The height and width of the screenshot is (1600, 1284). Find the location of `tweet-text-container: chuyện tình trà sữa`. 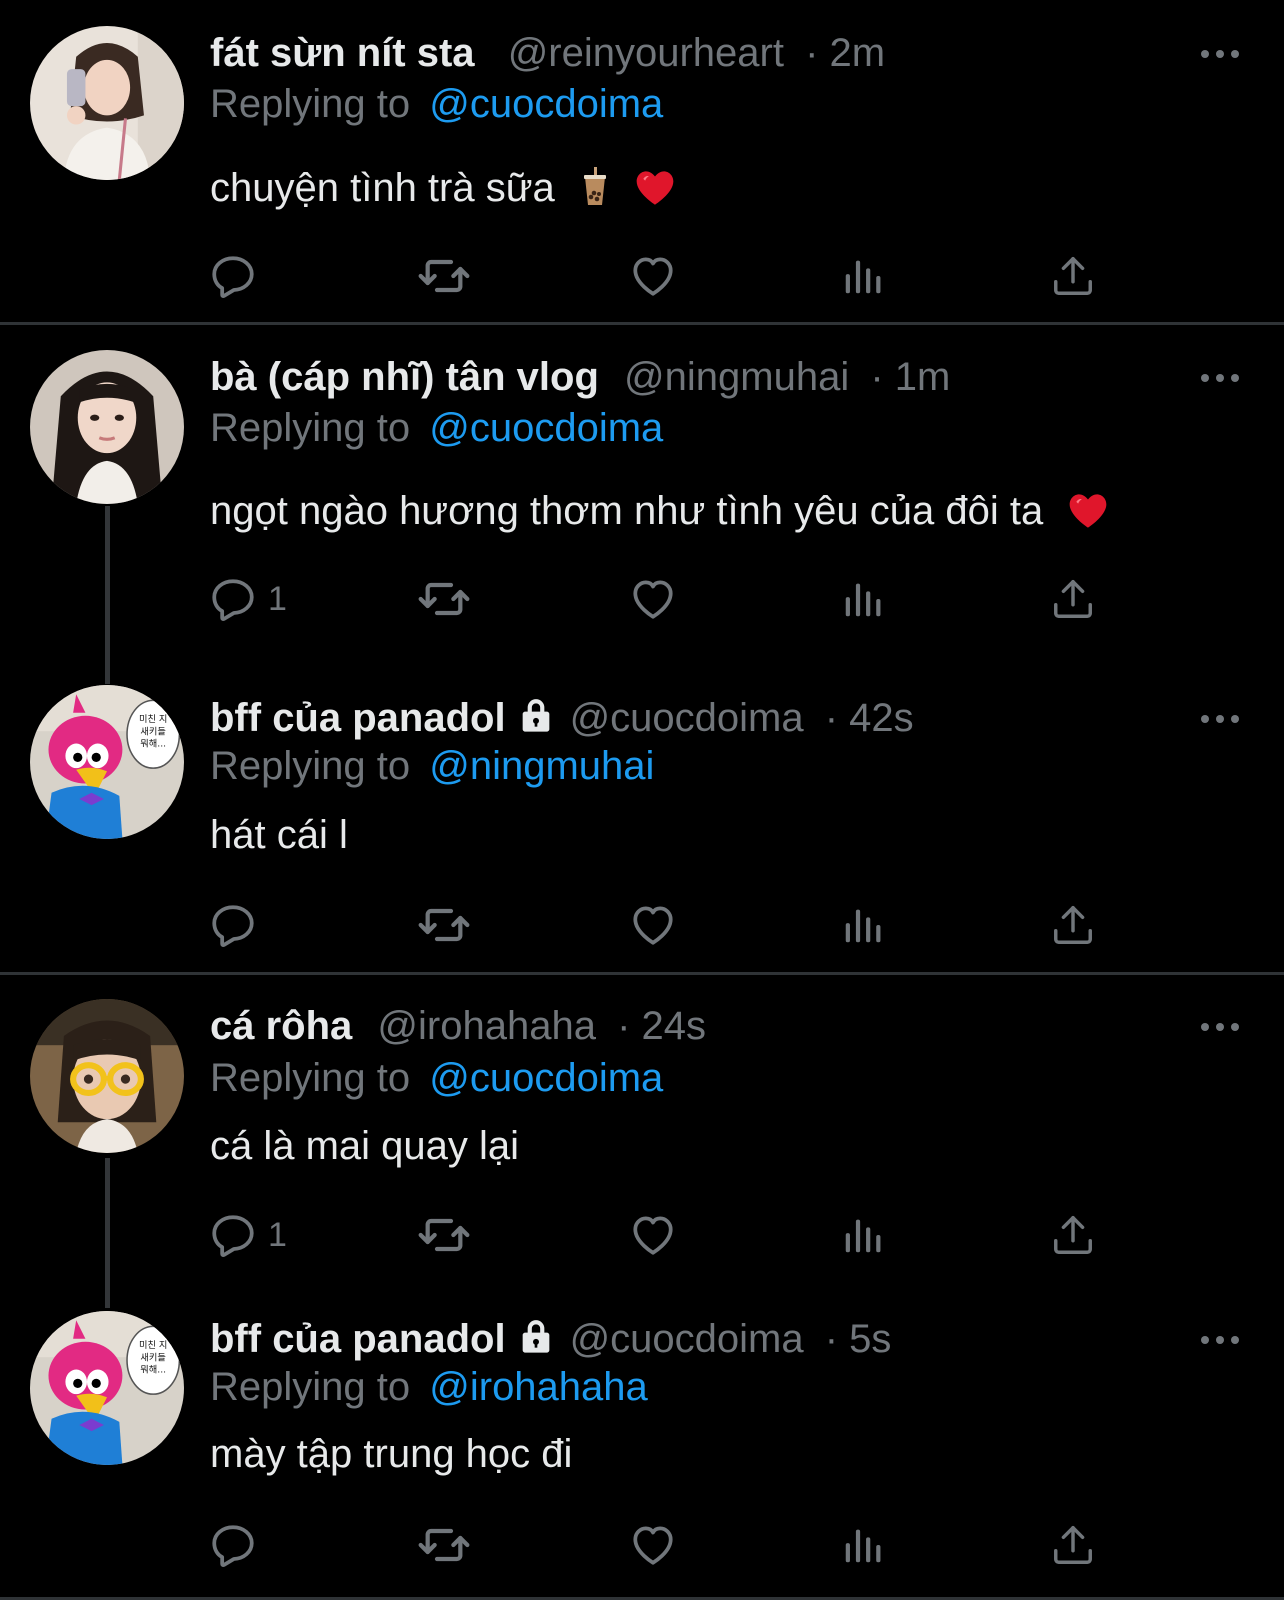

tweet-text-container: chuyện tình trà sữa is located at coordinates (442, 188).